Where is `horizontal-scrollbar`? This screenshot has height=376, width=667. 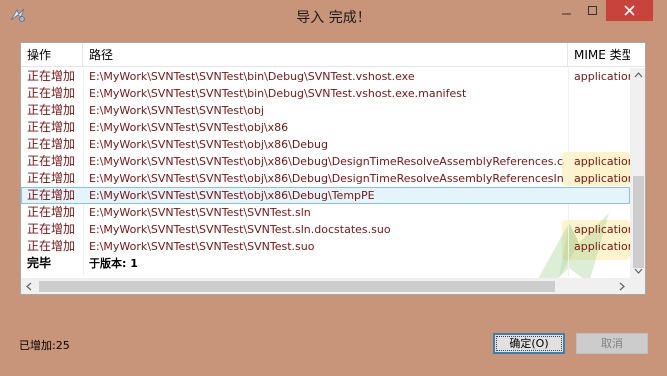 horizontal-scrollbar is located at coordinates (325, 286).